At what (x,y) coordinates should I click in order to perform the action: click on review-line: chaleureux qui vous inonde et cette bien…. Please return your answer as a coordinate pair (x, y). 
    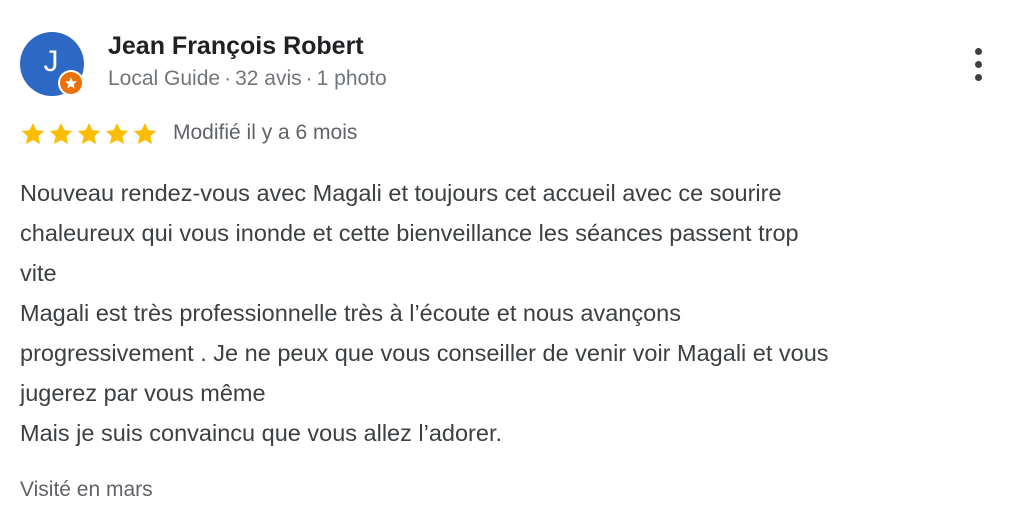
    Looking at the image, I should click on (409, 233).